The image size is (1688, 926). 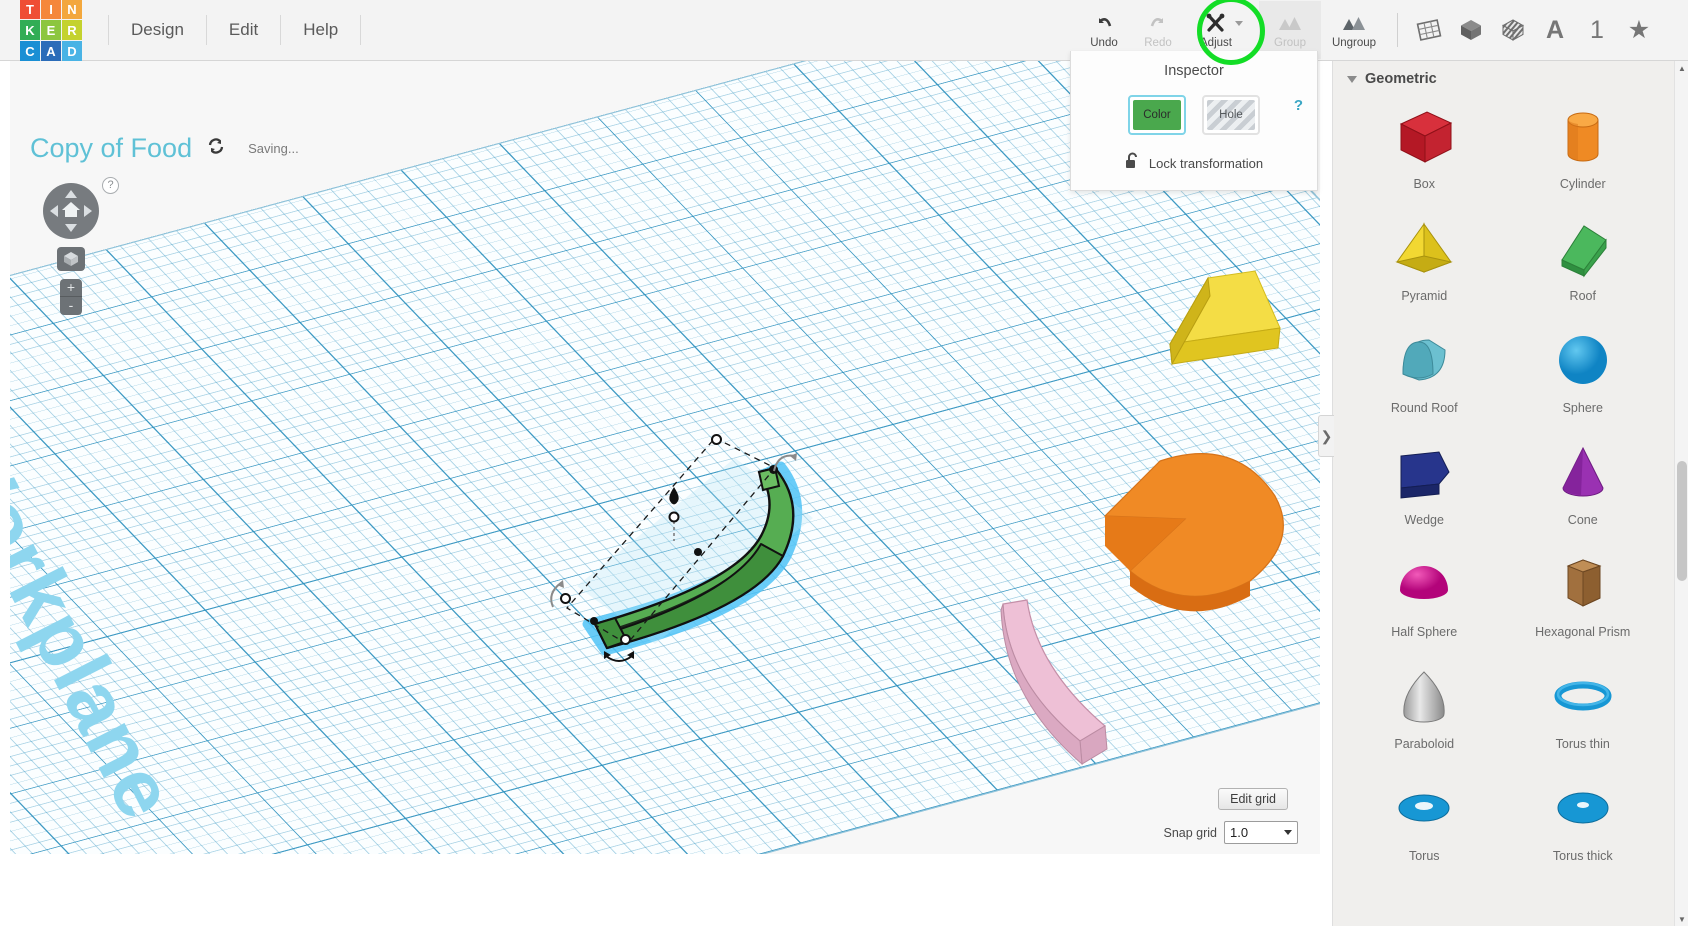 I want to click on hole-swatch-fill: Hole, so click(x=1231, y=115).